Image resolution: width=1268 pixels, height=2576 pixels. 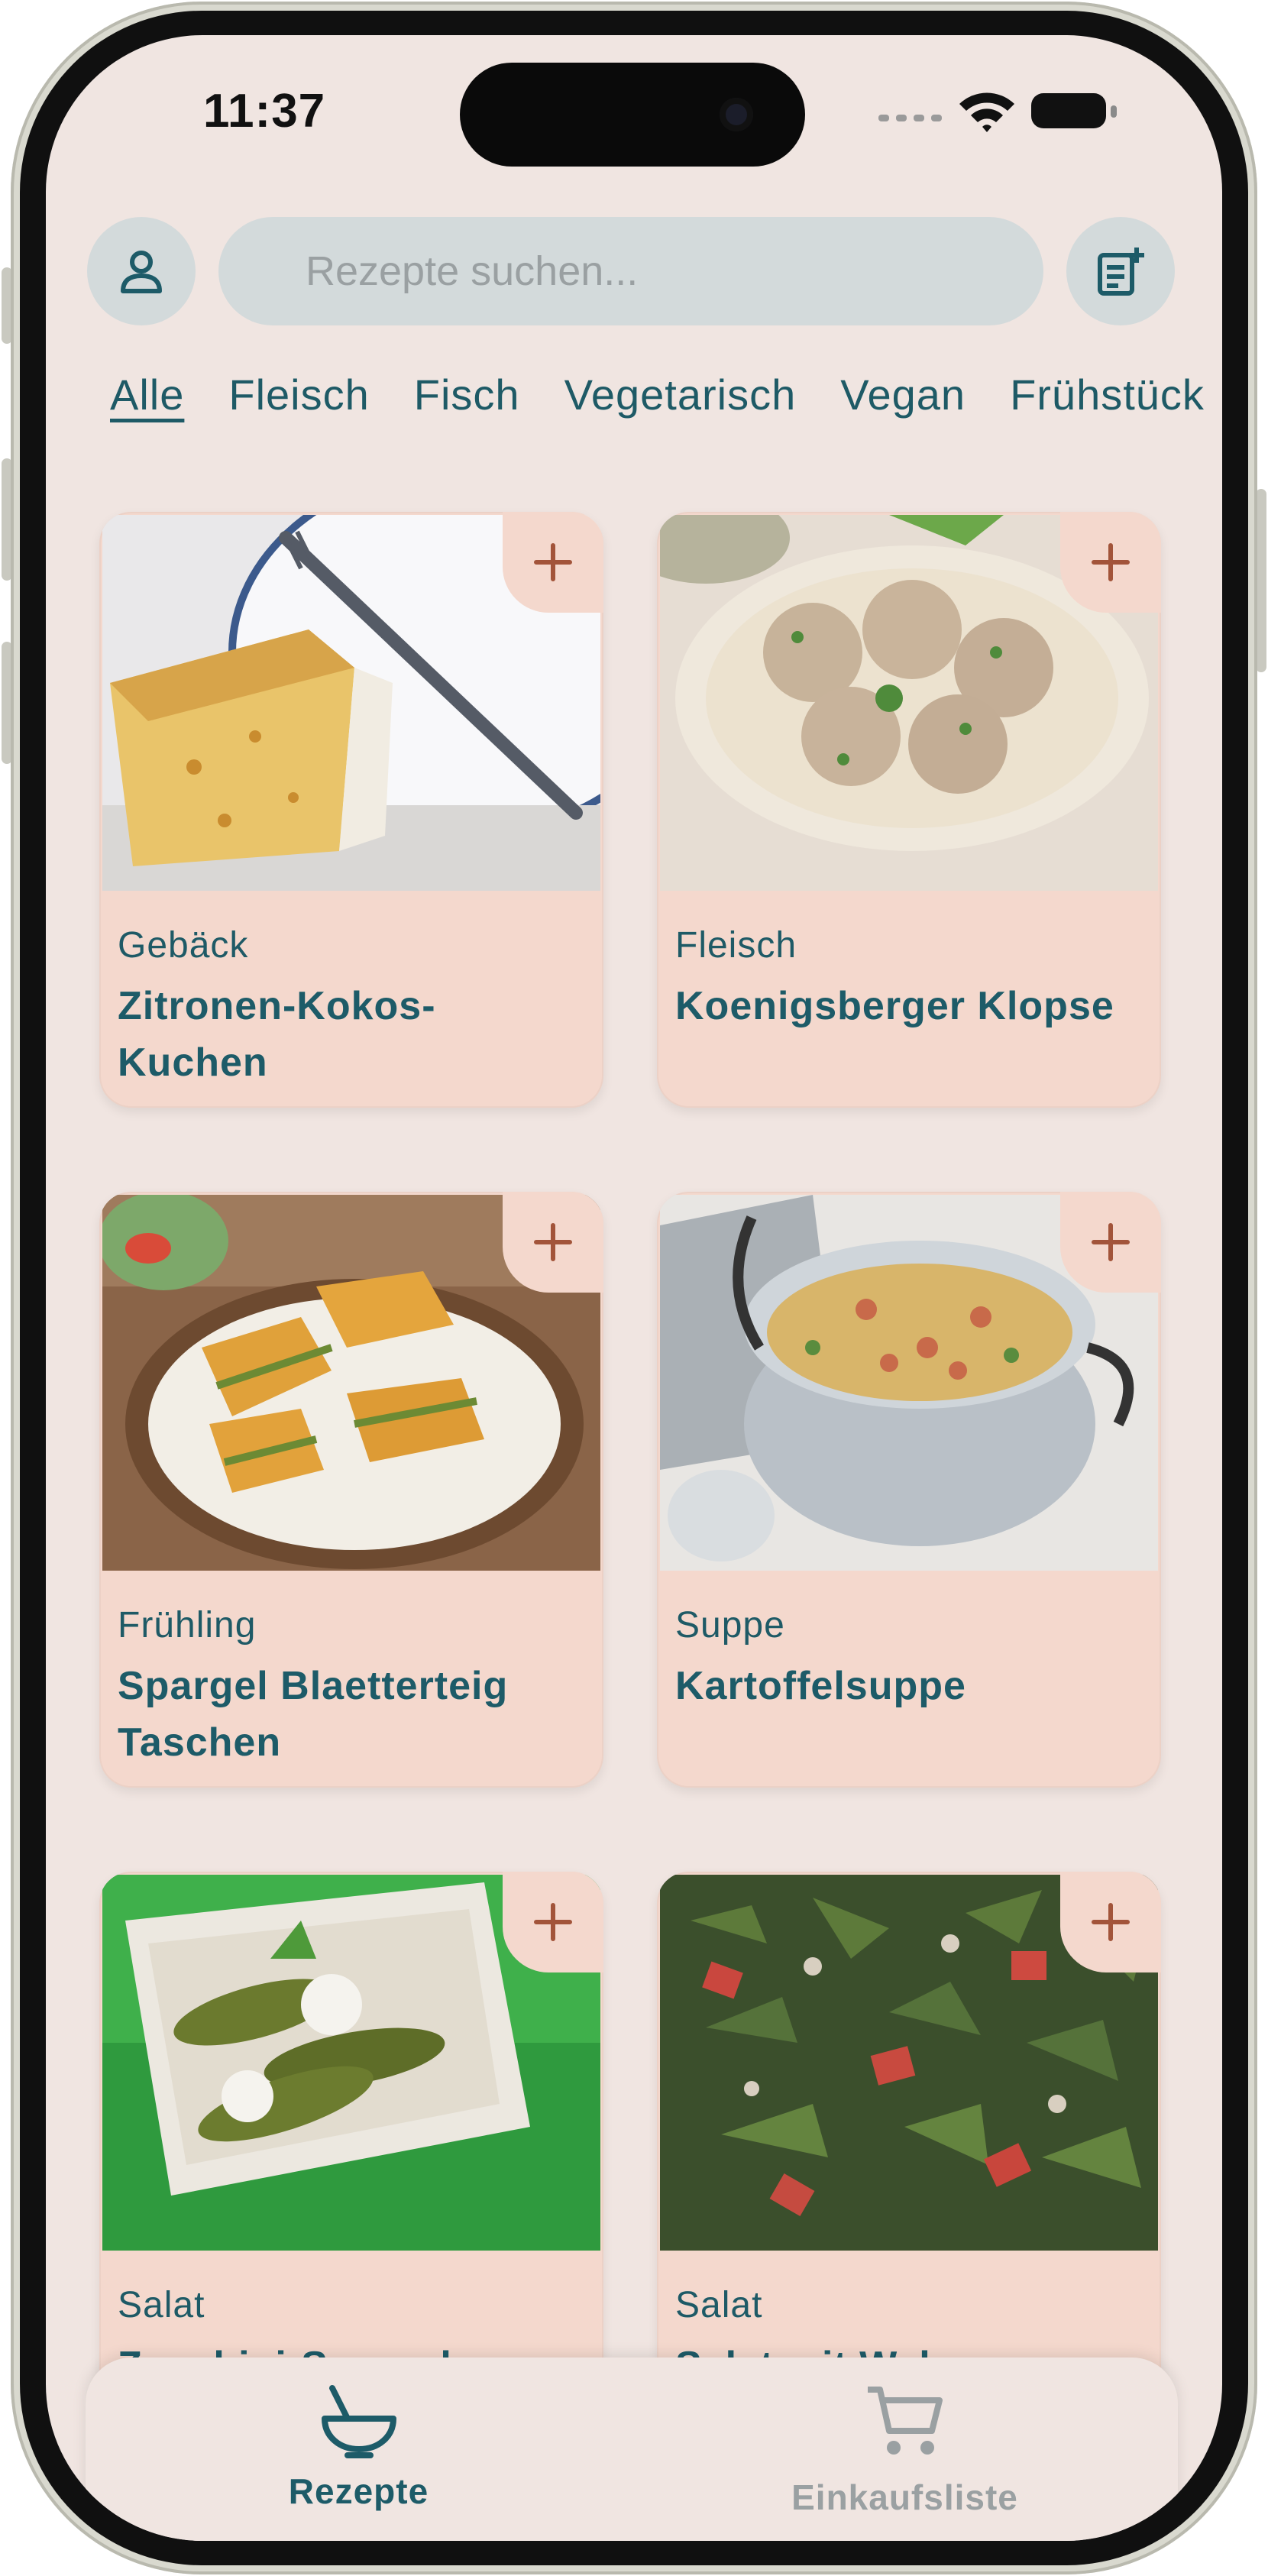 I want to click on recipe-title: Zitronen-Kokos-Kuchen, so click(x=277, y=1034).